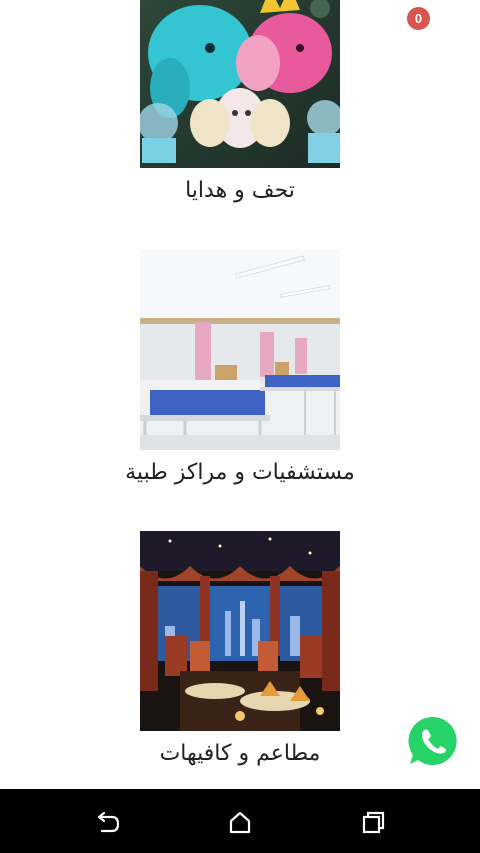  Describe the element at coordinates (240, 350) in the screenshot. I see `category-image-hospitals` at that location.